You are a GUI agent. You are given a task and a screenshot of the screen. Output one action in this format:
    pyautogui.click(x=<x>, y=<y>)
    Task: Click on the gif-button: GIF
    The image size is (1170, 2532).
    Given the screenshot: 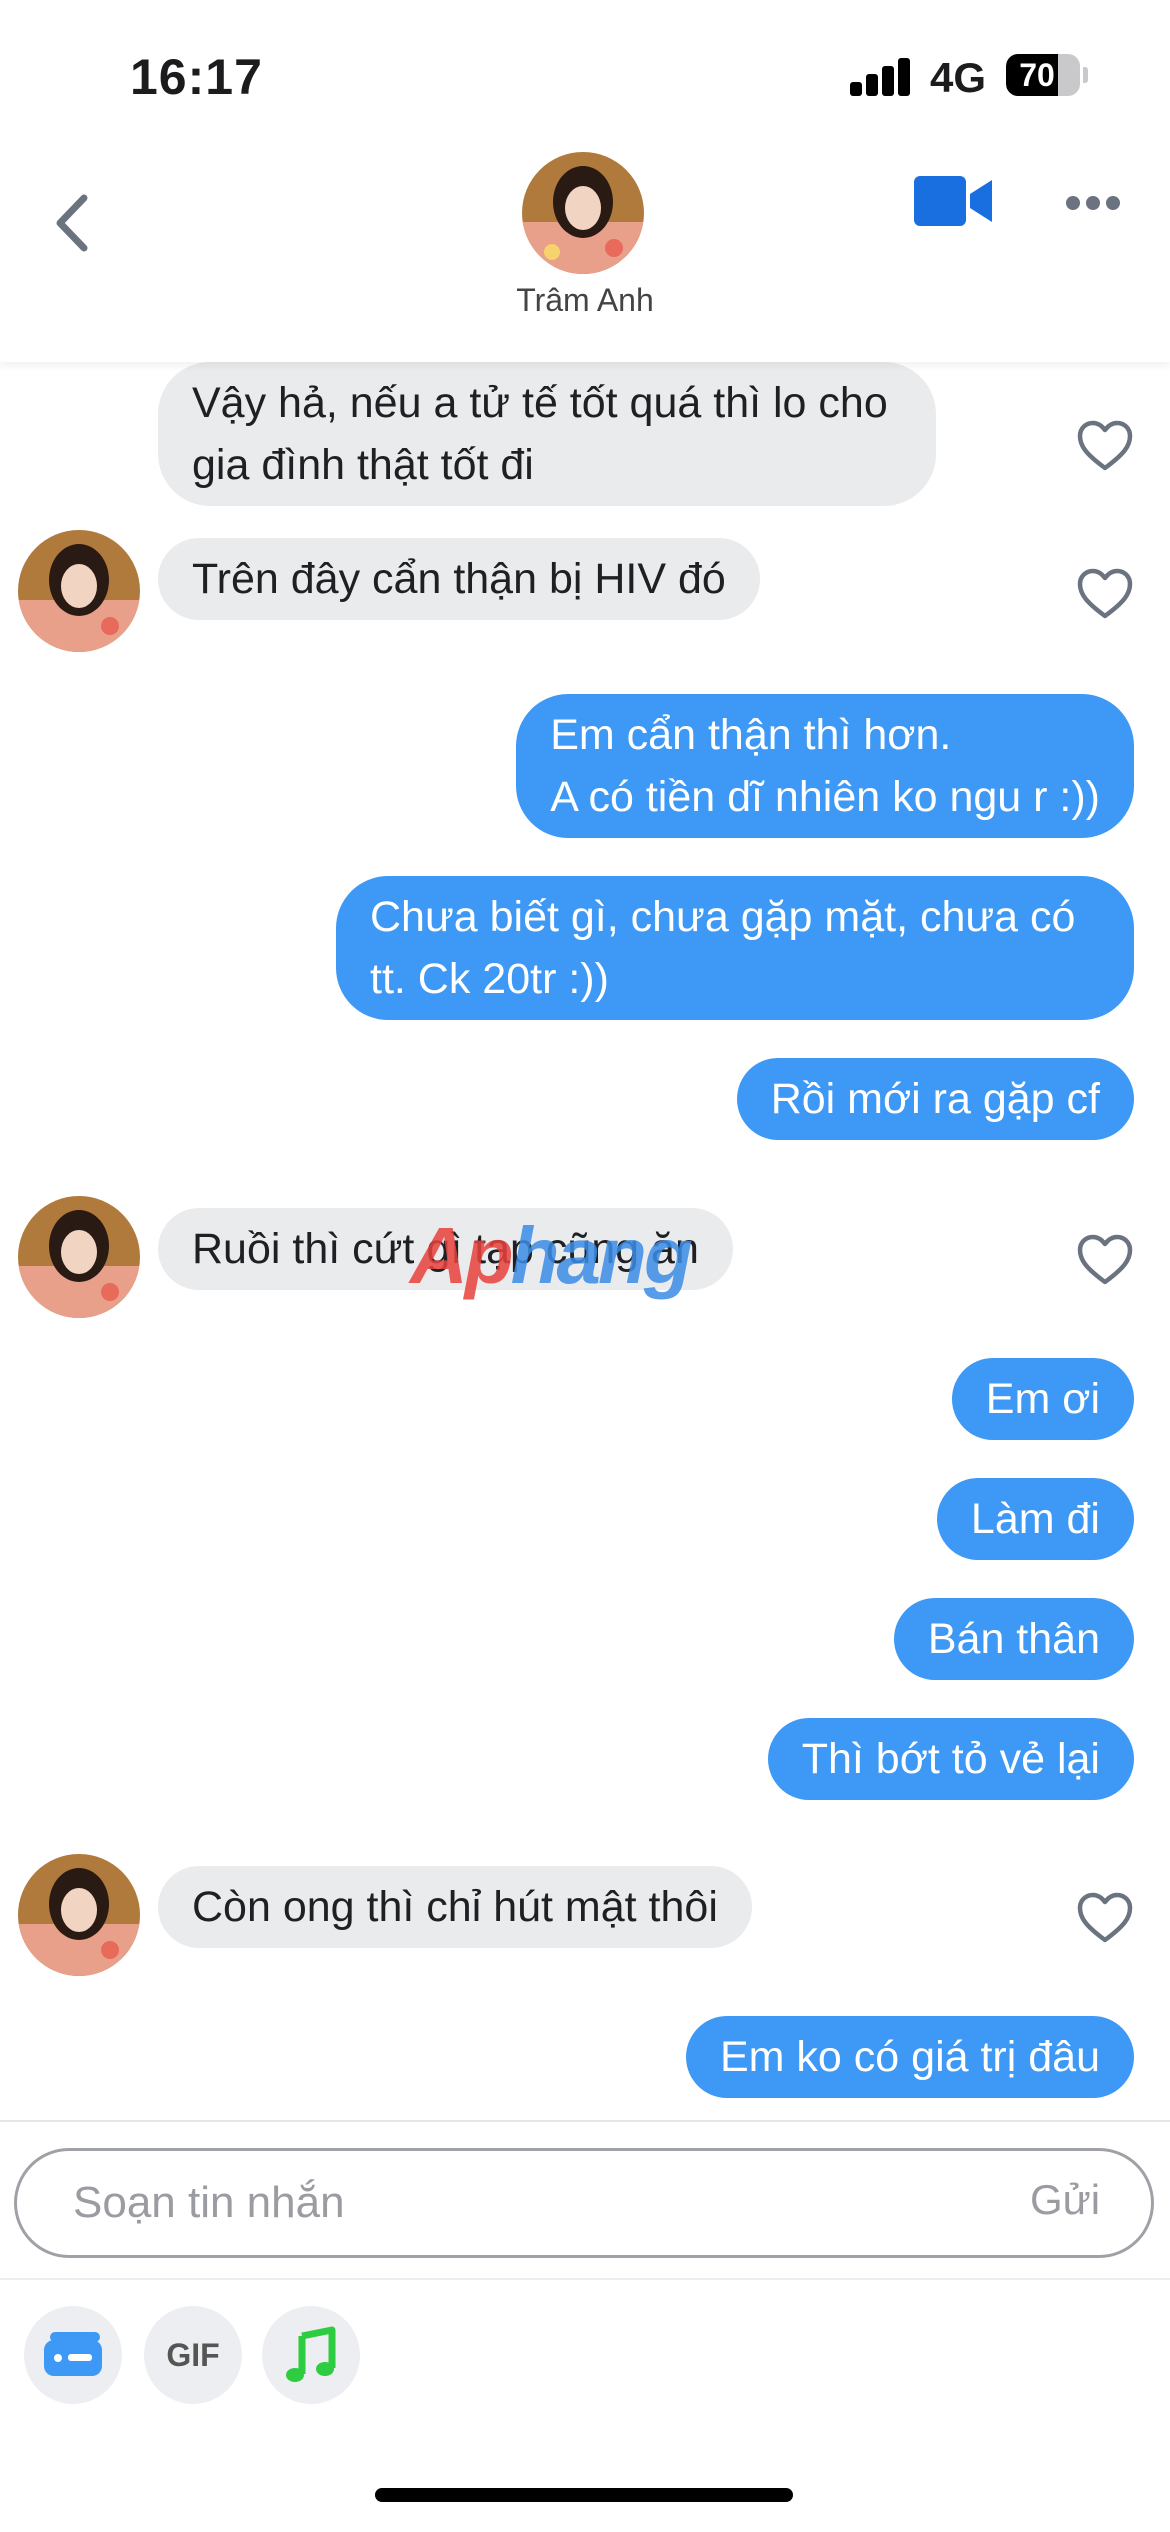 What is the action you would take?
    pyautogui.click(x=193, y=2355)
    